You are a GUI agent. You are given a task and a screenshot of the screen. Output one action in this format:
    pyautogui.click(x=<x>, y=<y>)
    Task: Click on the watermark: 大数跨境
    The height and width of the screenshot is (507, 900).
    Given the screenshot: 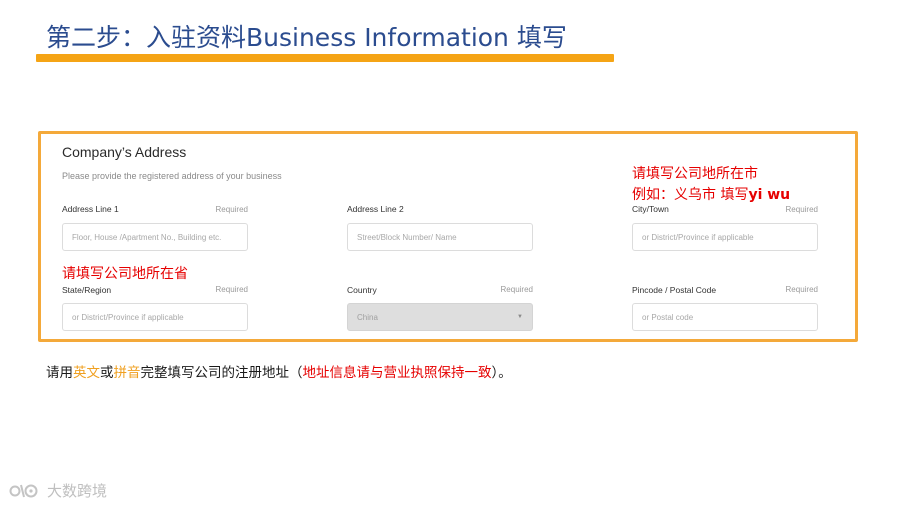 What is the action you would take?
    pyautogui.click(x=58, y=490)
    